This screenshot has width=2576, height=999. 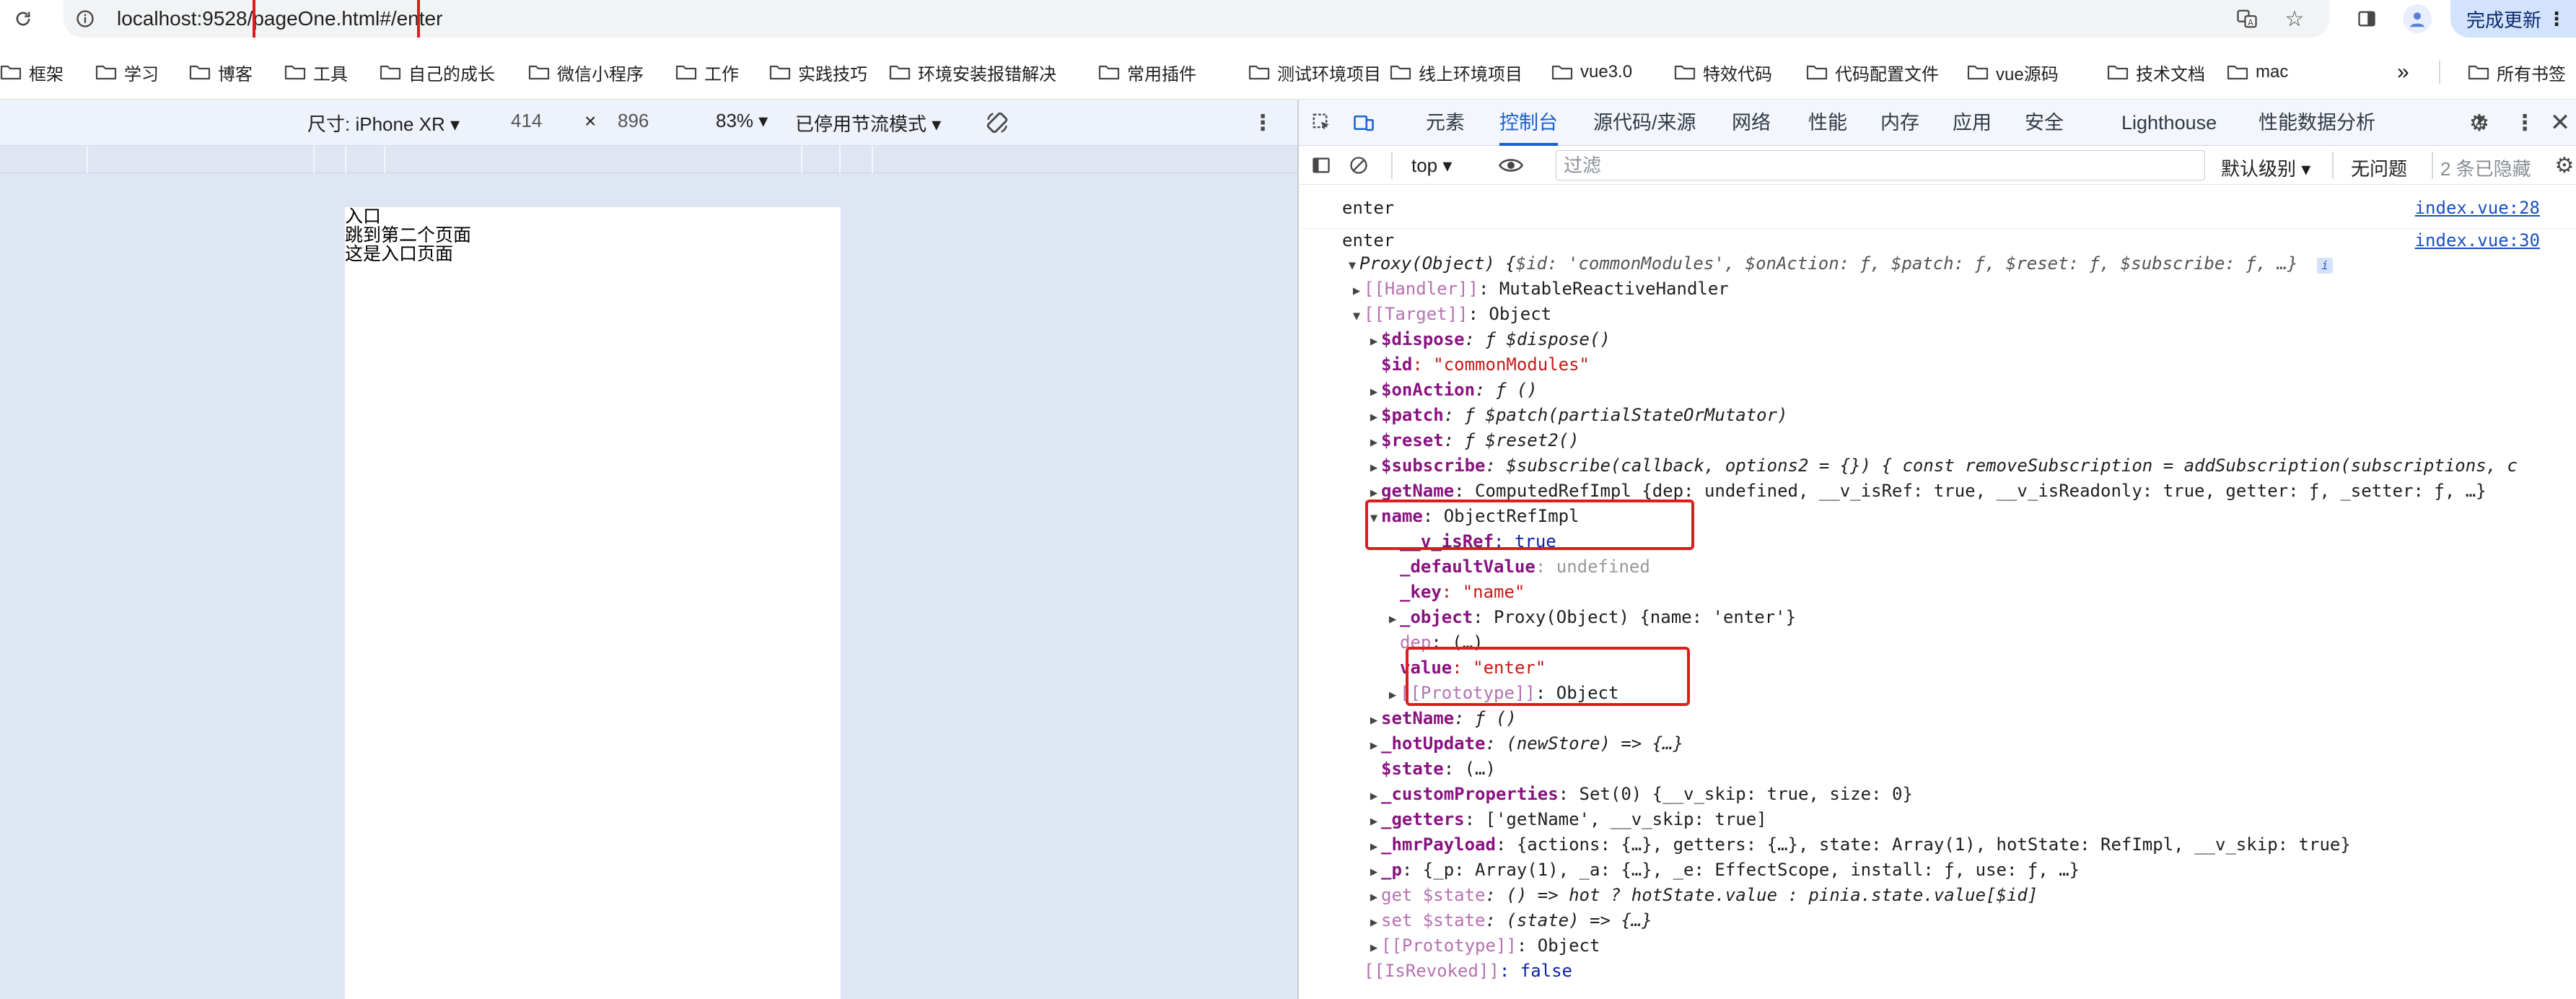 I want to click on devtools-tab: Lighthouse, so click(x=2169, y=123).